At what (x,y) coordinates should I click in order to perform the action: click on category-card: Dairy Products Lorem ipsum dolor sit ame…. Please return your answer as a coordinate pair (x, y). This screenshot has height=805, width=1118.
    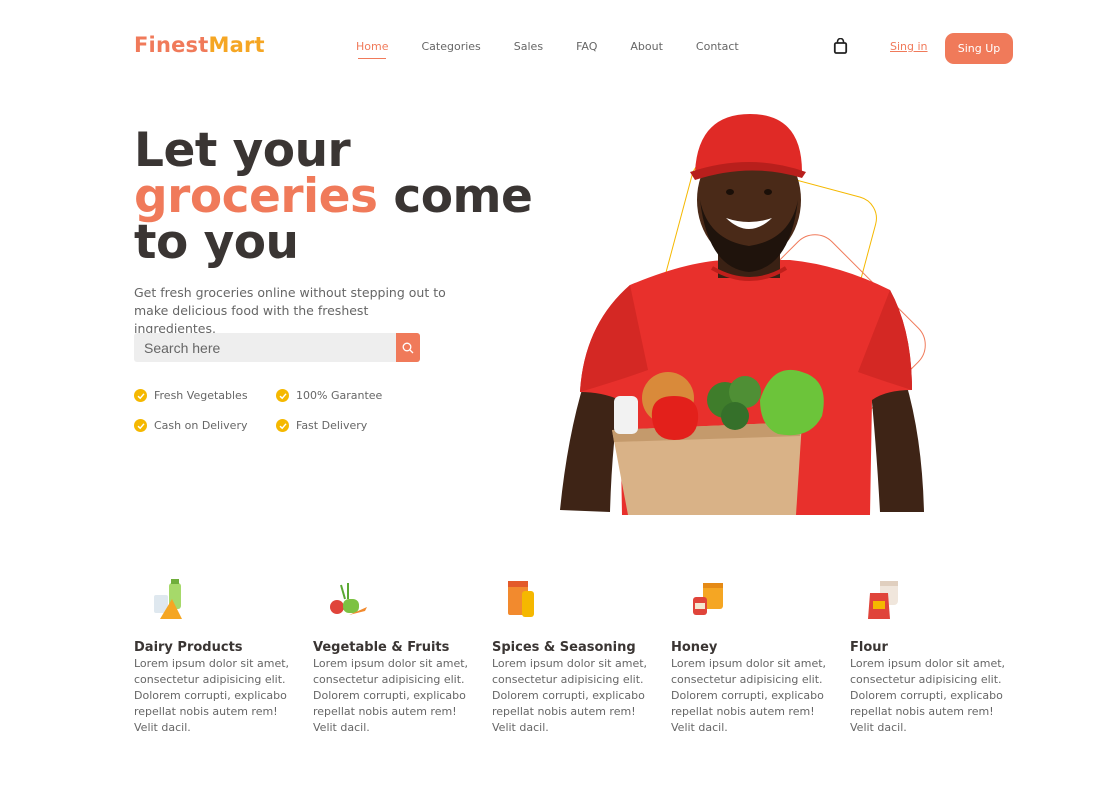
    Looking at the image, I should click on (223, 655).